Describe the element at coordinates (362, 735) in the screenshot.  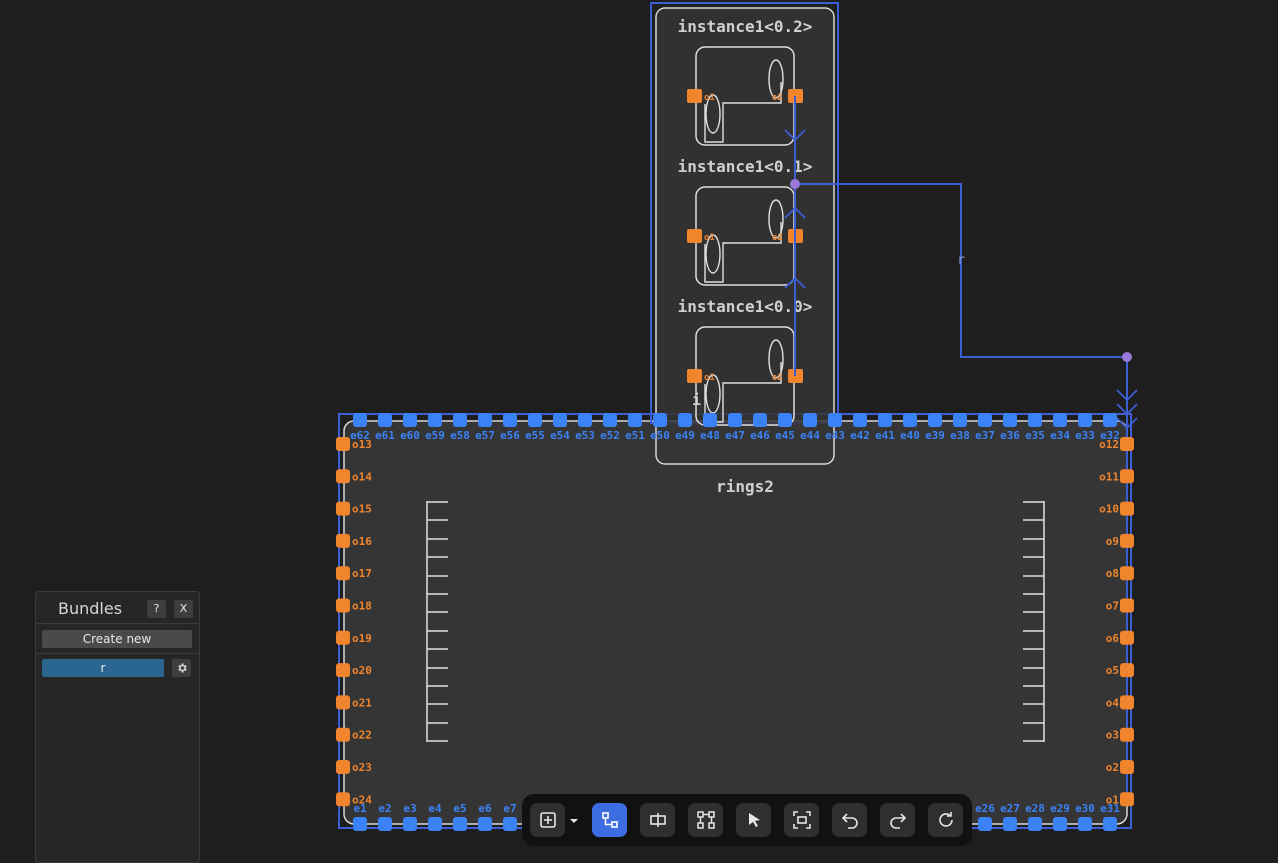
I see `left-port-label: o22` at that location.